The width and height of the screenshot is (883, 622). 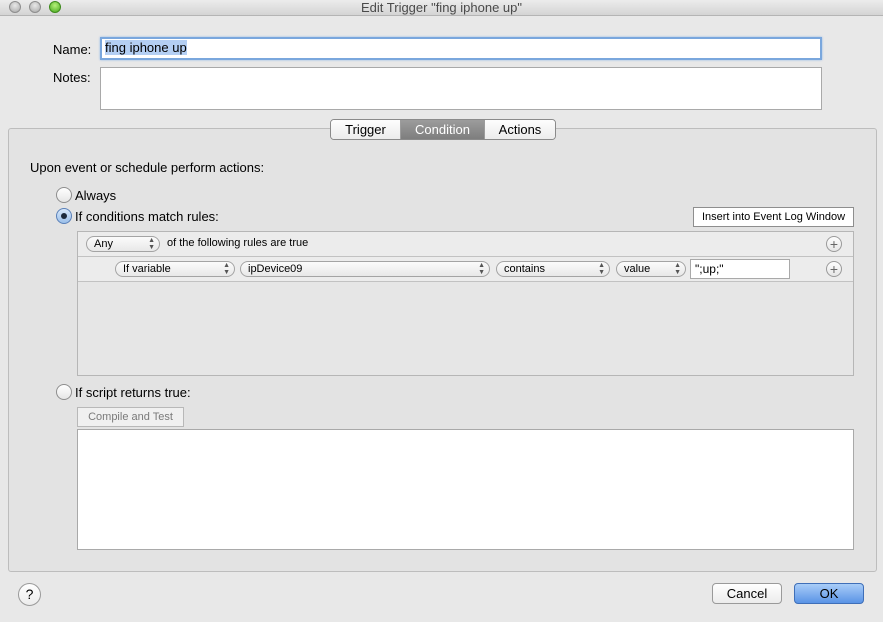 I want to click on quantifier-value: Any, so click(x=103, y=244).